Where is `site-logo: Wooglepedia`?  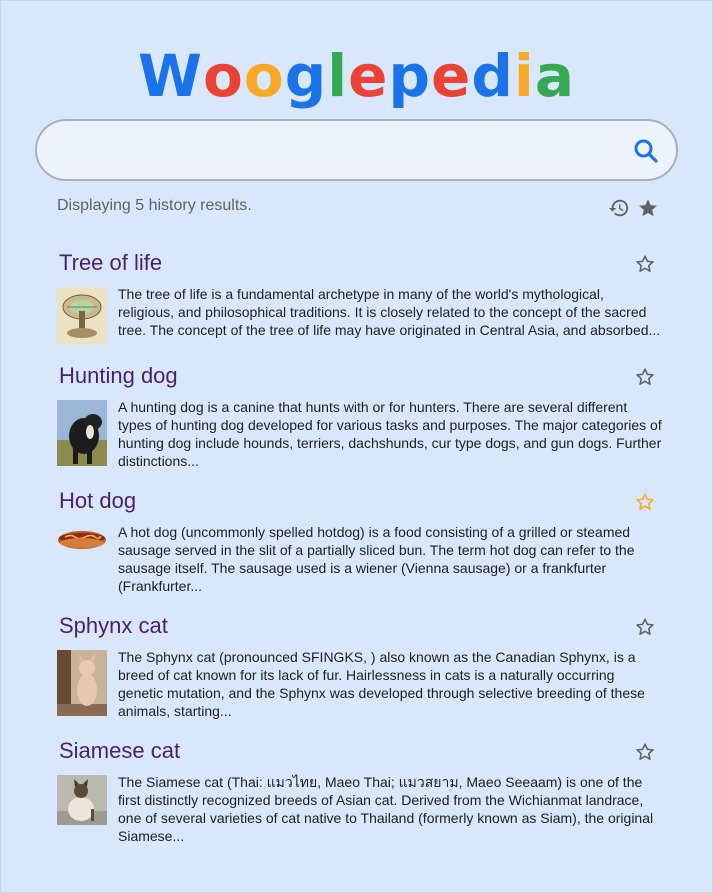 site-logo: Wooglepedia is located at coordinates (356, 76).